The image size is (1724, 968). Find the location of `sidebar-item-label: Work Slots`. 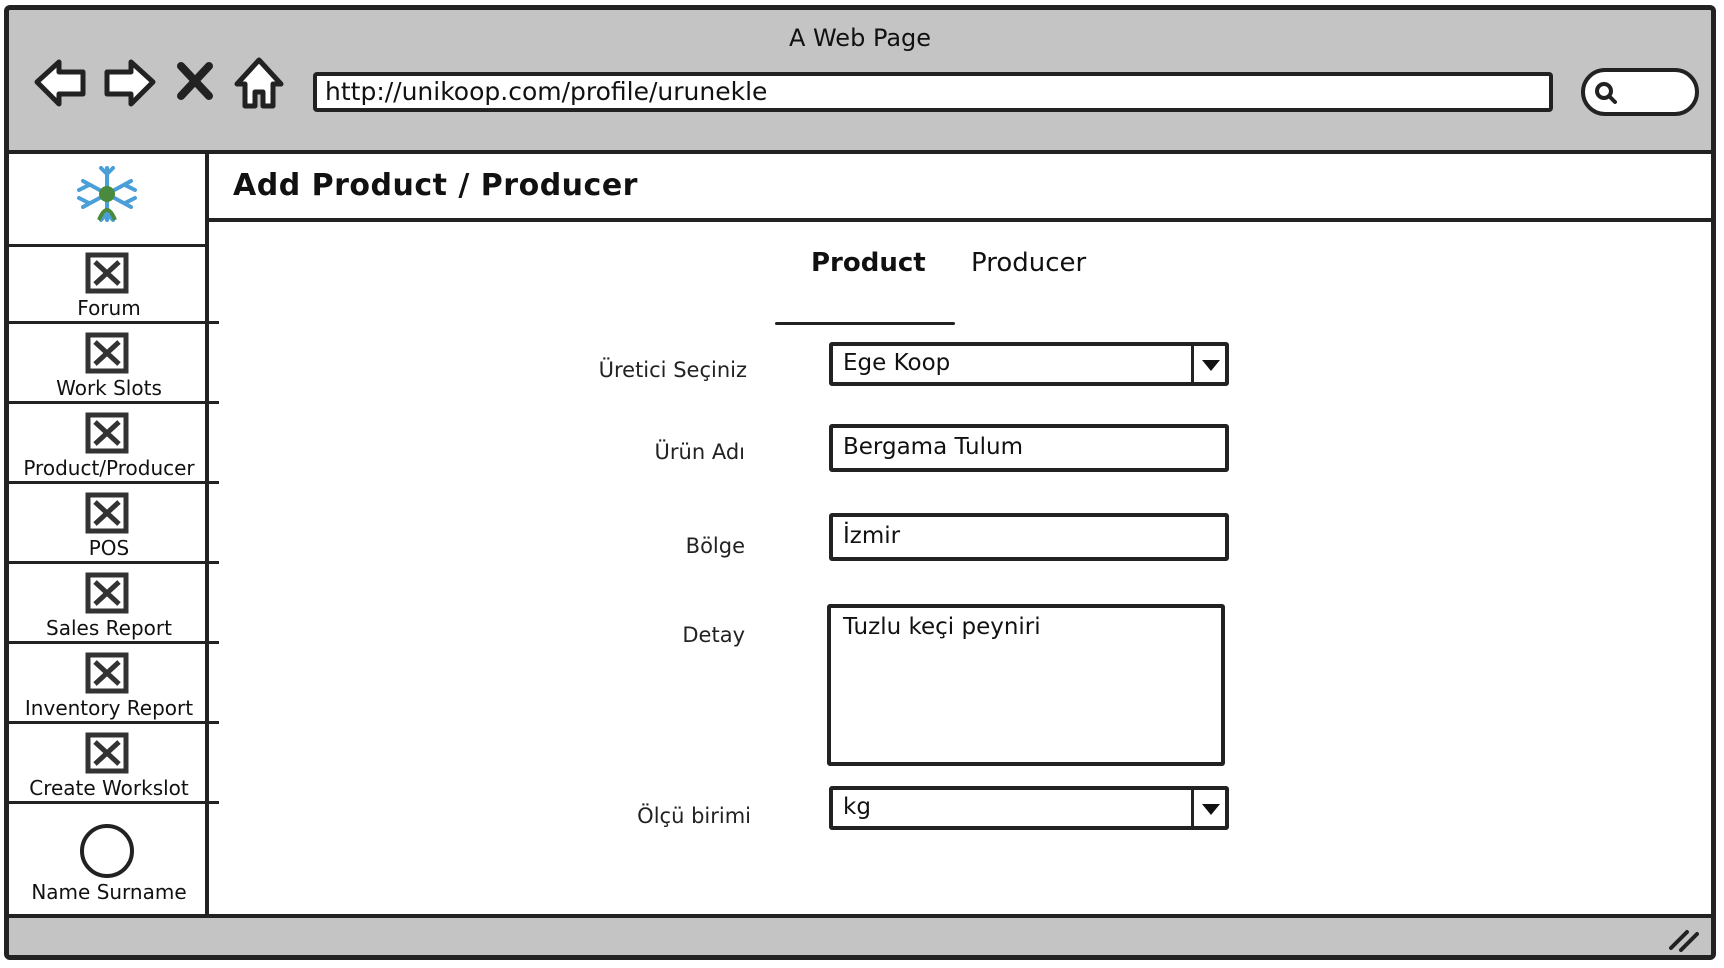

sidebar-item-label: Work Slots is located at coordinates (109, 388).